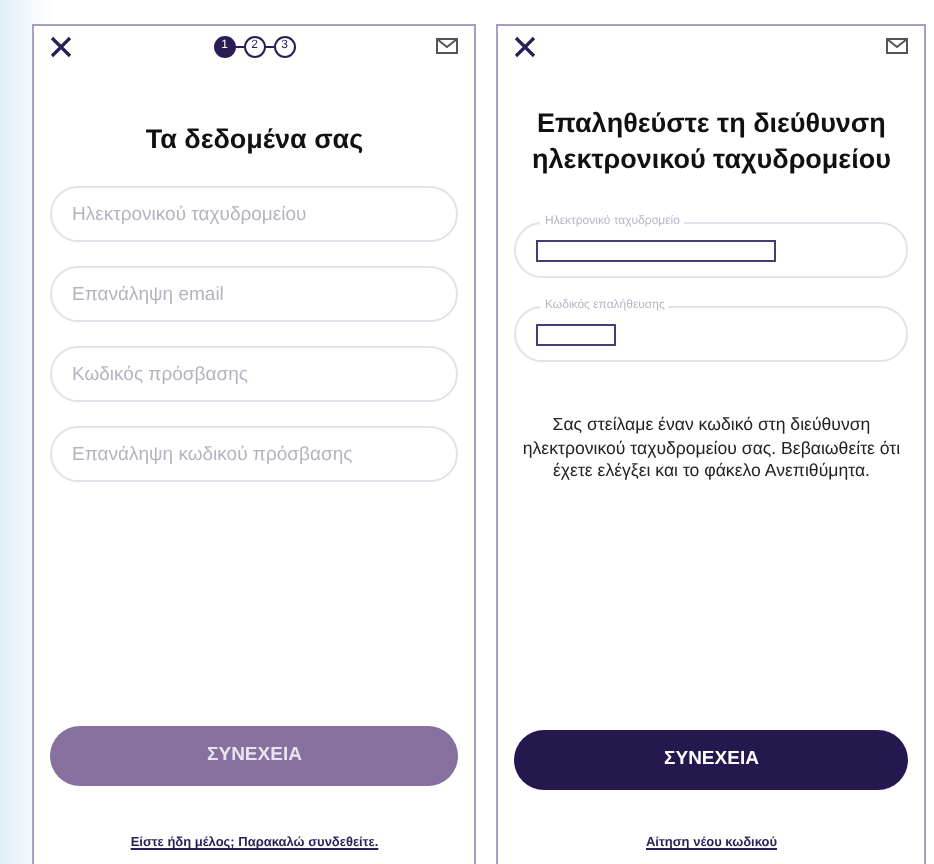  What do you see at coordinates (254, 140) in the screenshot?
I see `screen-title: Τα δεδομένα σας` at bounding box center [254, 140].